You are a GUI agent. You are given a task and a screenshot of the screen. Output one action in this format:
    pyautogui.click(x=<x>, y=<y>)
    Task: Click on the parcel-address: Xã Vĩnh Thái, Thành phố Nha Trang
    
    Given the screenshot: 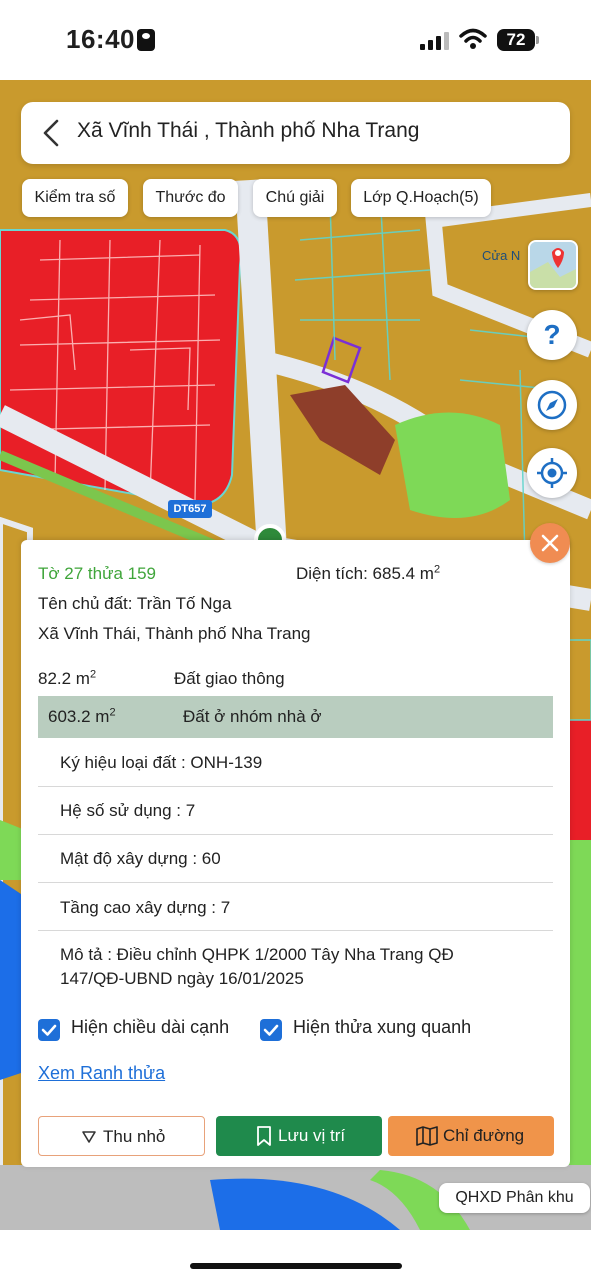 What is the action you would take?
    pyautogui.click(x=174, y=633)
    